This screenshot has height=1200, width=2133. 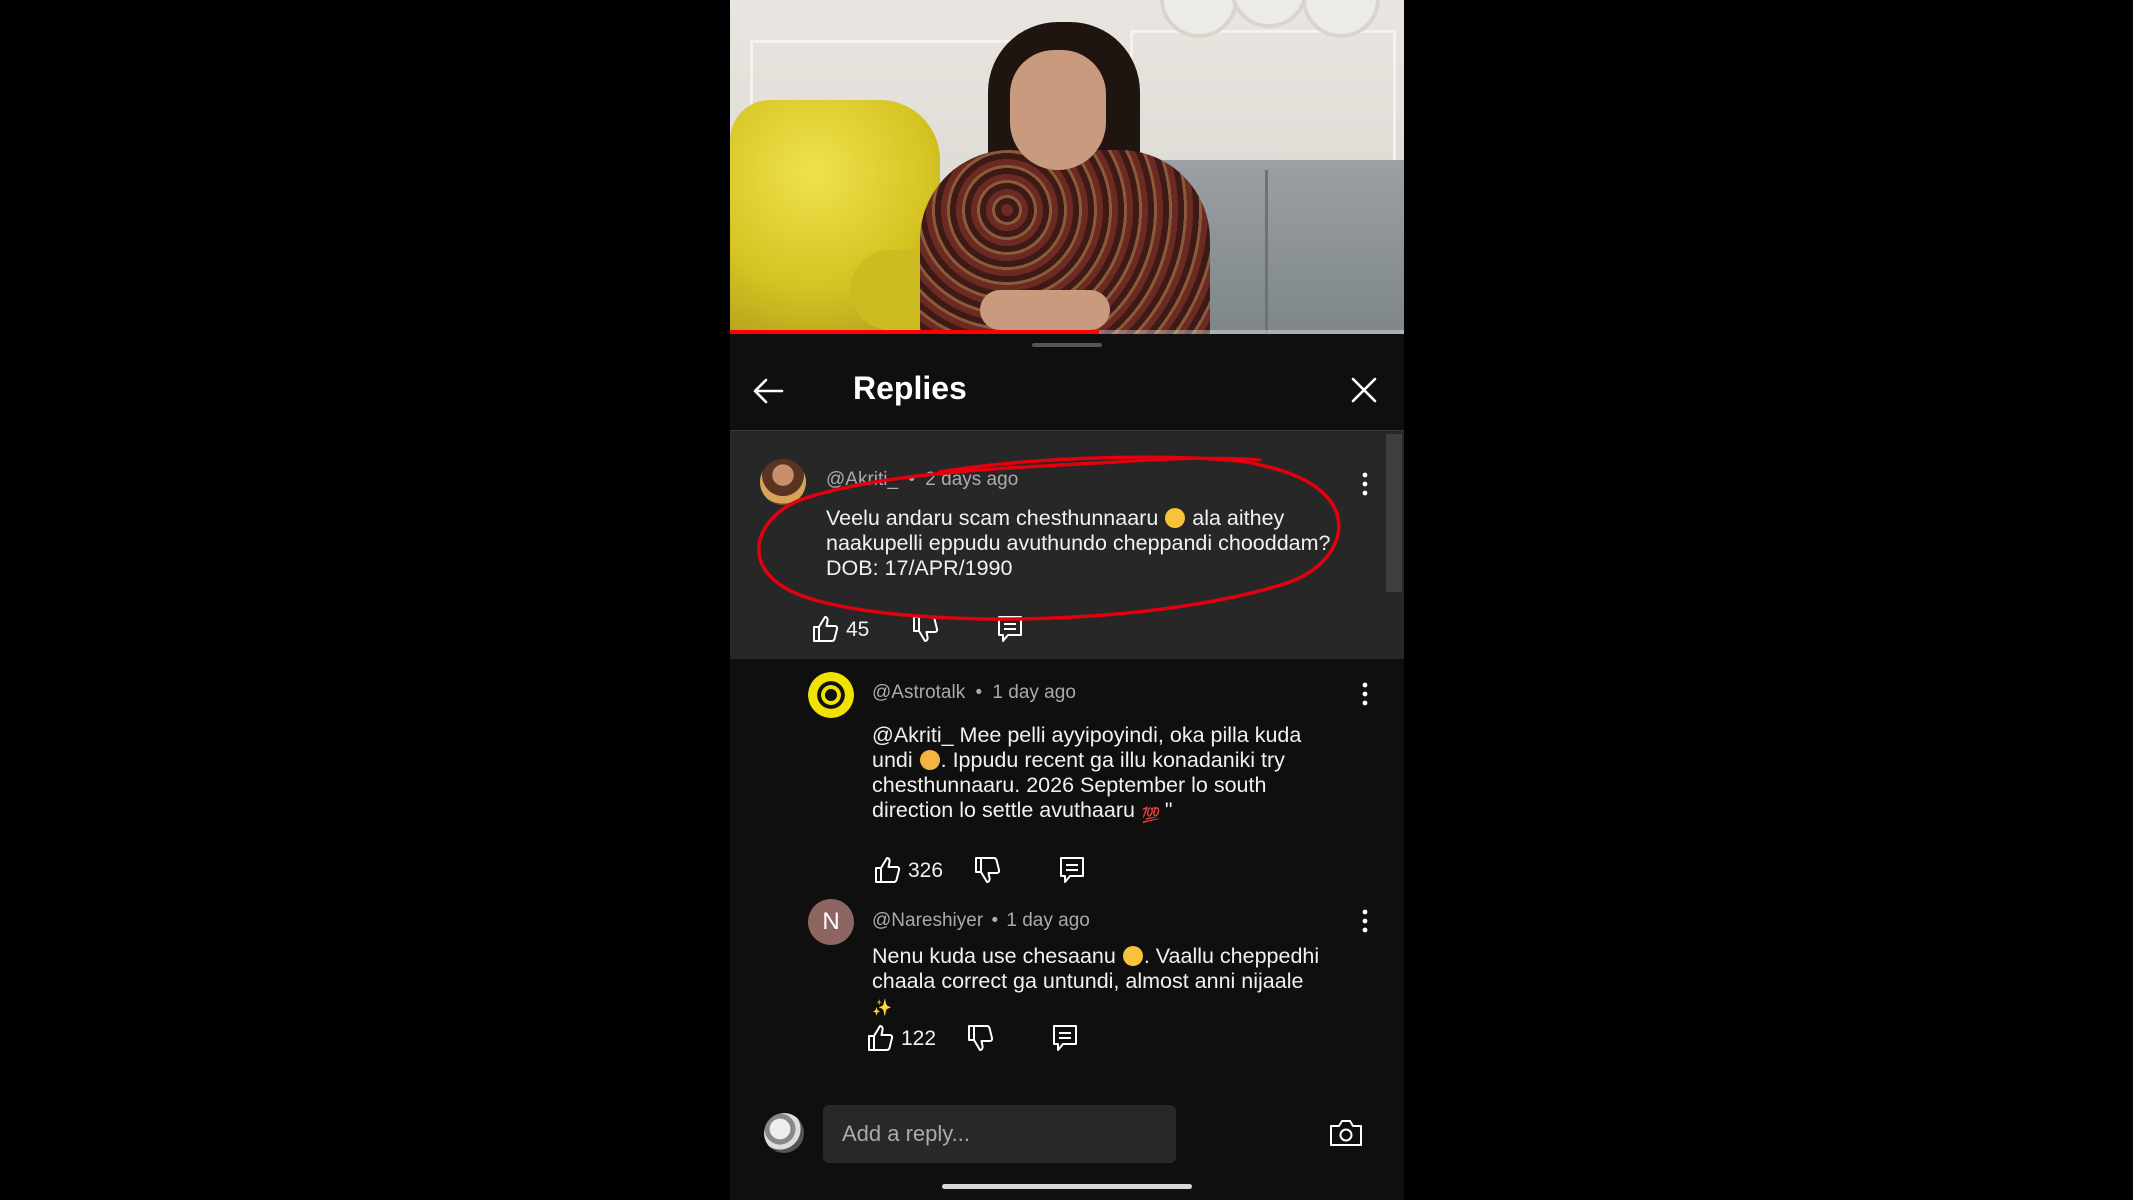 I want to click on comment-actions: 326, so click(x=987, y=872).